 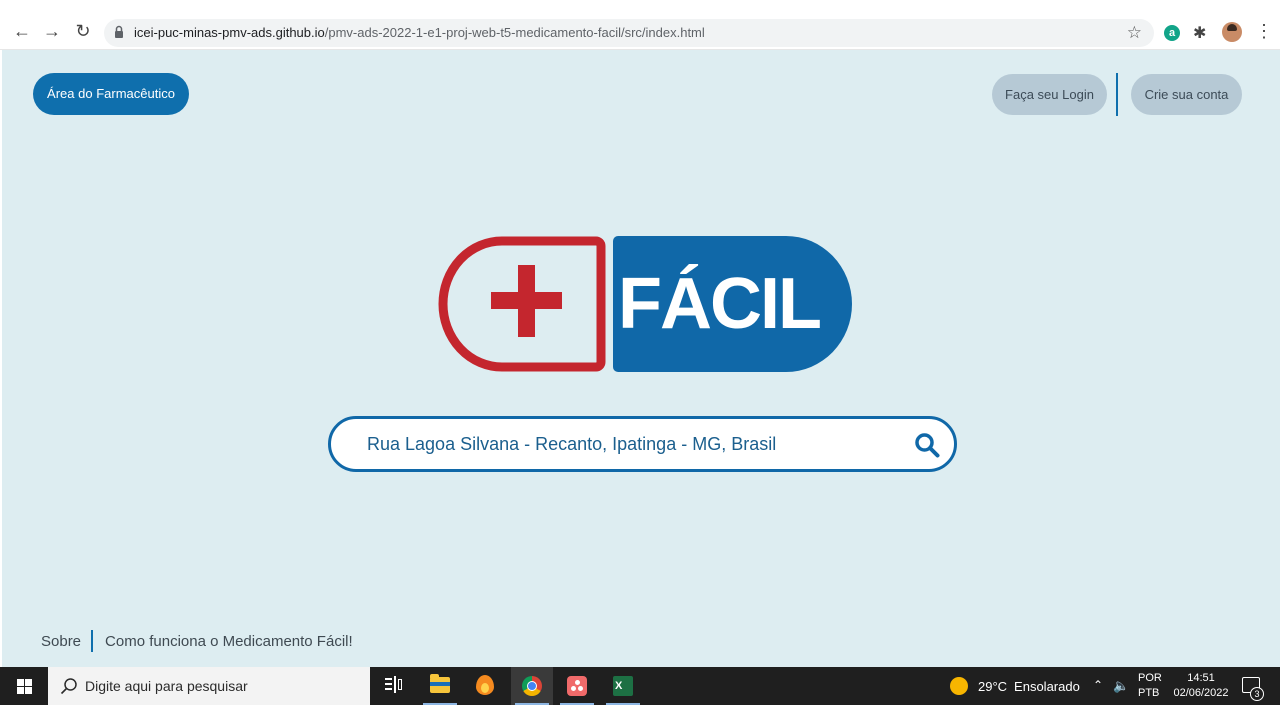 I want to click on pharmacist-area-button: Área do Farmacêutico, so click(x=111, y=94).